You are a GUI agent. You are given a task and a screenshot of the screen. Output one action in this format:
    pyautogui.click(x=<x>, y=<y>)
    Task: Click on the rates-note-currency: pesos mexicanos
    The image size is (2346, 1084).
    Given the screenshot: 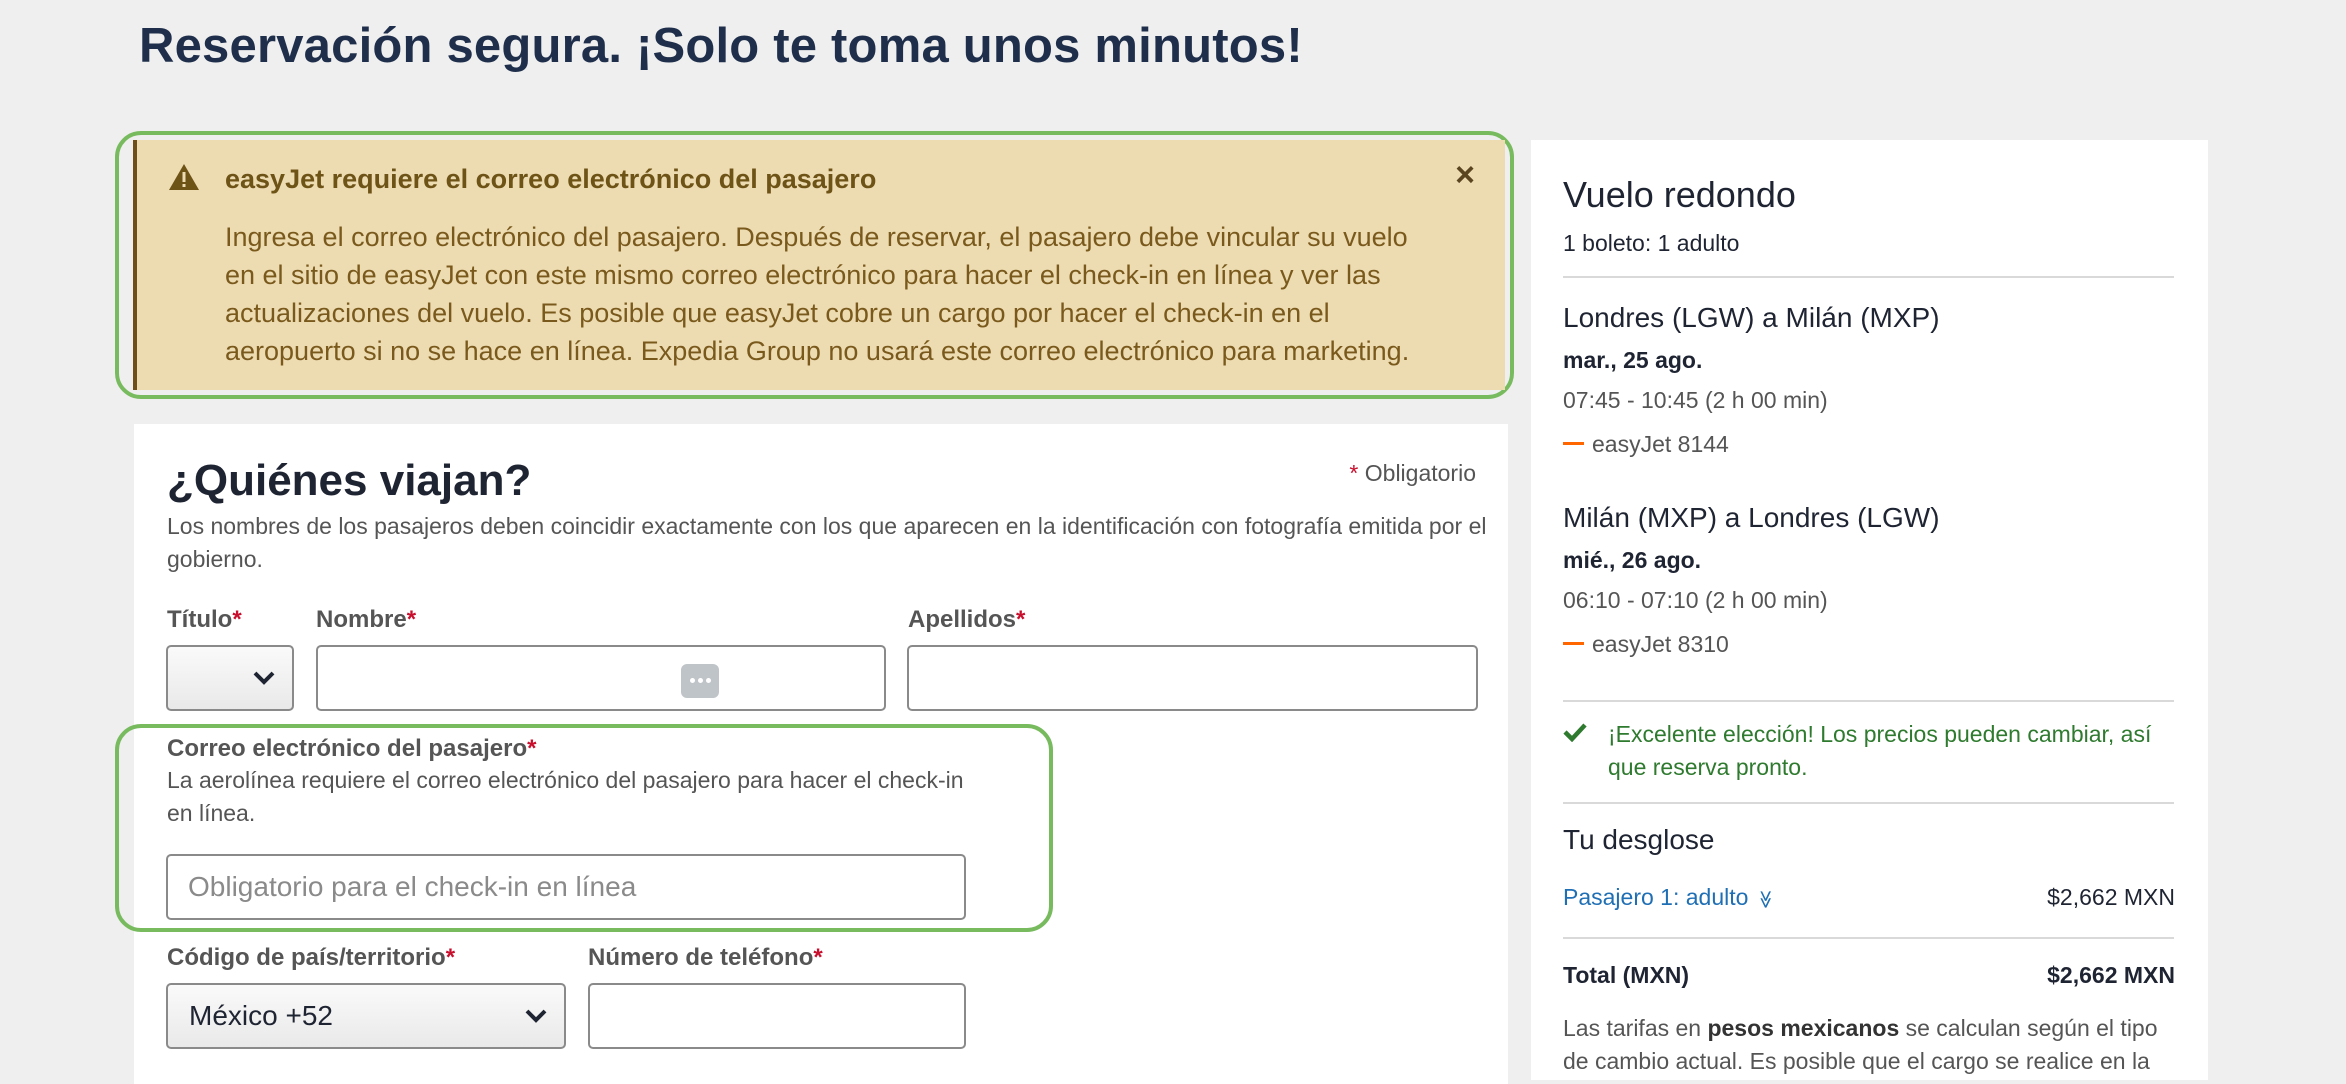 What is the action you would take?
    pyautogui.click(x=1803, y=1028)
    